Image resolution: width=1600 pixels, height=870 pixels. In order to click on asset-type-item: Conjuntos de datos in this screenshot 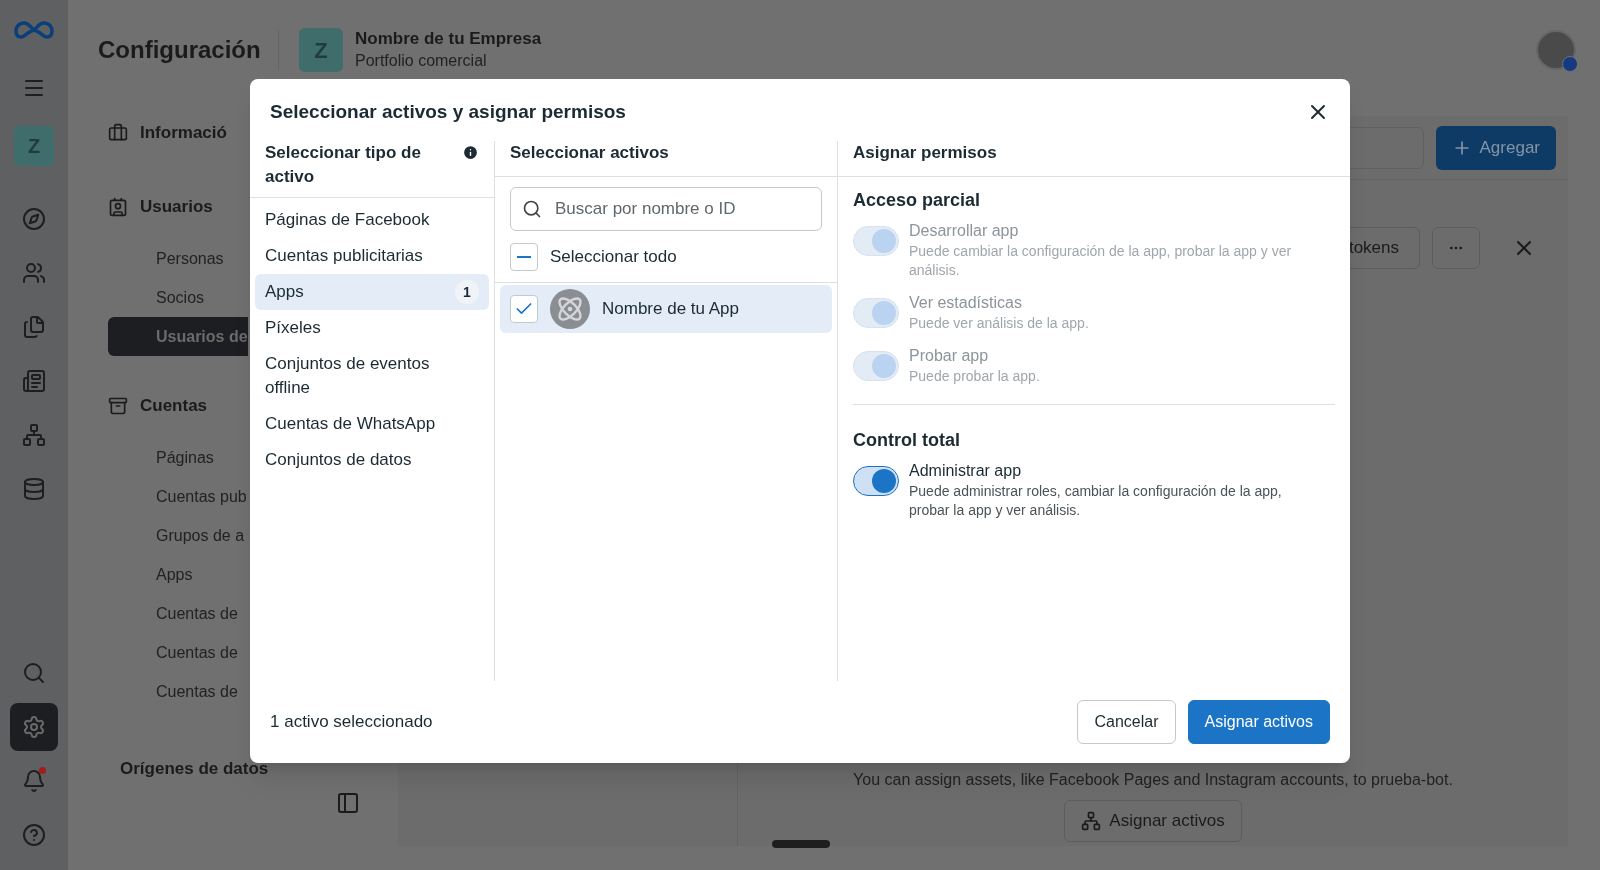, I will do `click(372, 460)`.